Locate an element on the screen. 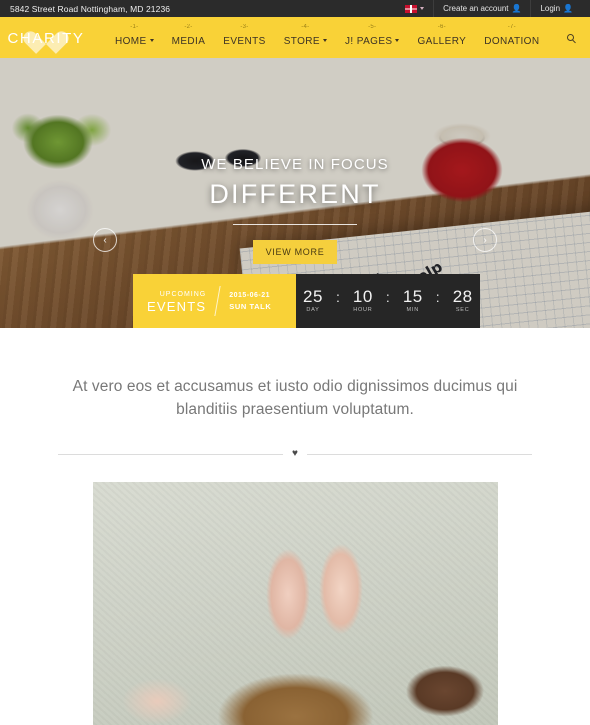 The height and width of the screenshot is (725, 590). countdown-value: 25 is located at coordinates (313, 296).